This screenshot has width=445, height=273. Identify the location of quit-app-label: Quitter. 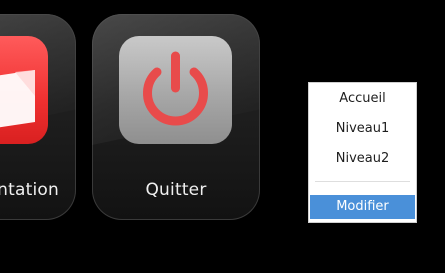
(176, 190).